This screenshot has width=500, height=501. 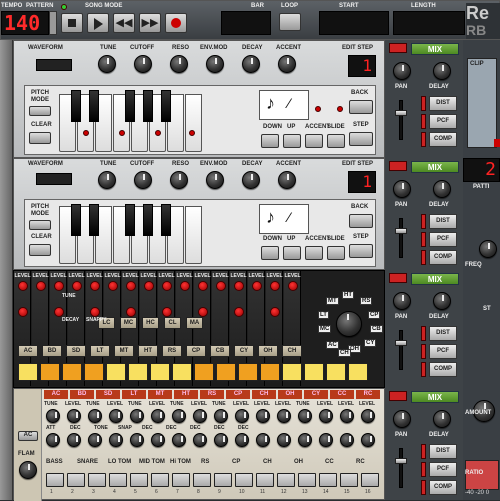 I want to click on key-ds, so click(x=94, y=106).